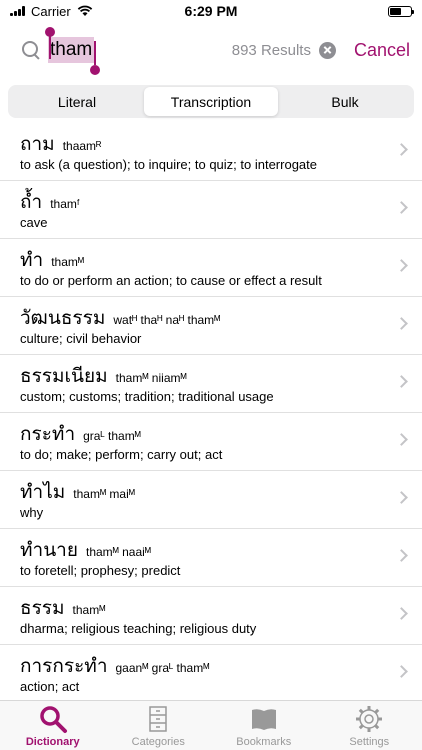 This screenshot has height=750, width=422. What do you see at coordinates (77, 101) in the screenshot?
I see `segment-literal: Literal` at bounding box center [77, 101].